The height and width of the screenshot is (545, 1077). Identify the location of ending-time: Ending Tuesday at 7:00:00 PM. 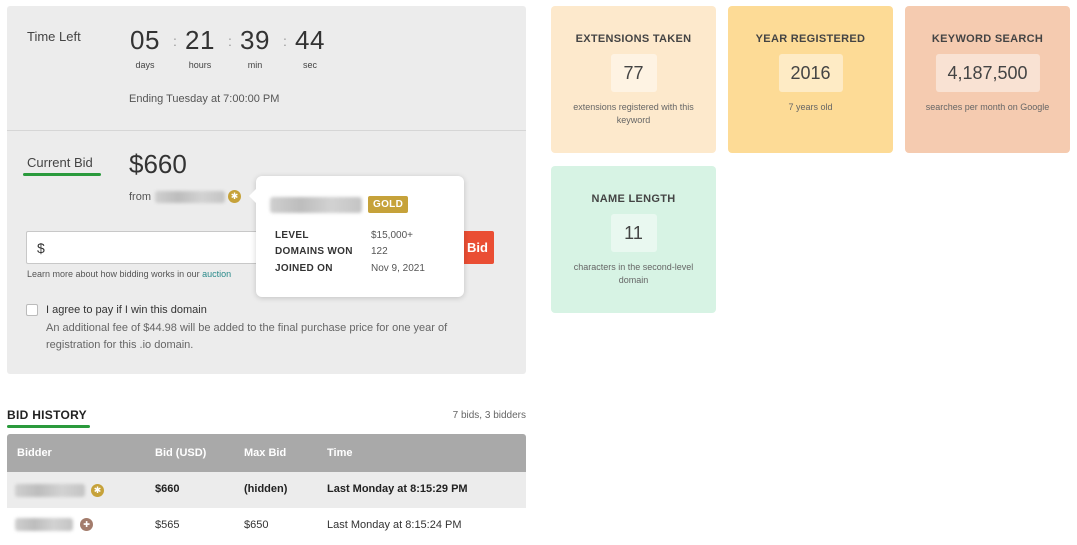
(204, 99).